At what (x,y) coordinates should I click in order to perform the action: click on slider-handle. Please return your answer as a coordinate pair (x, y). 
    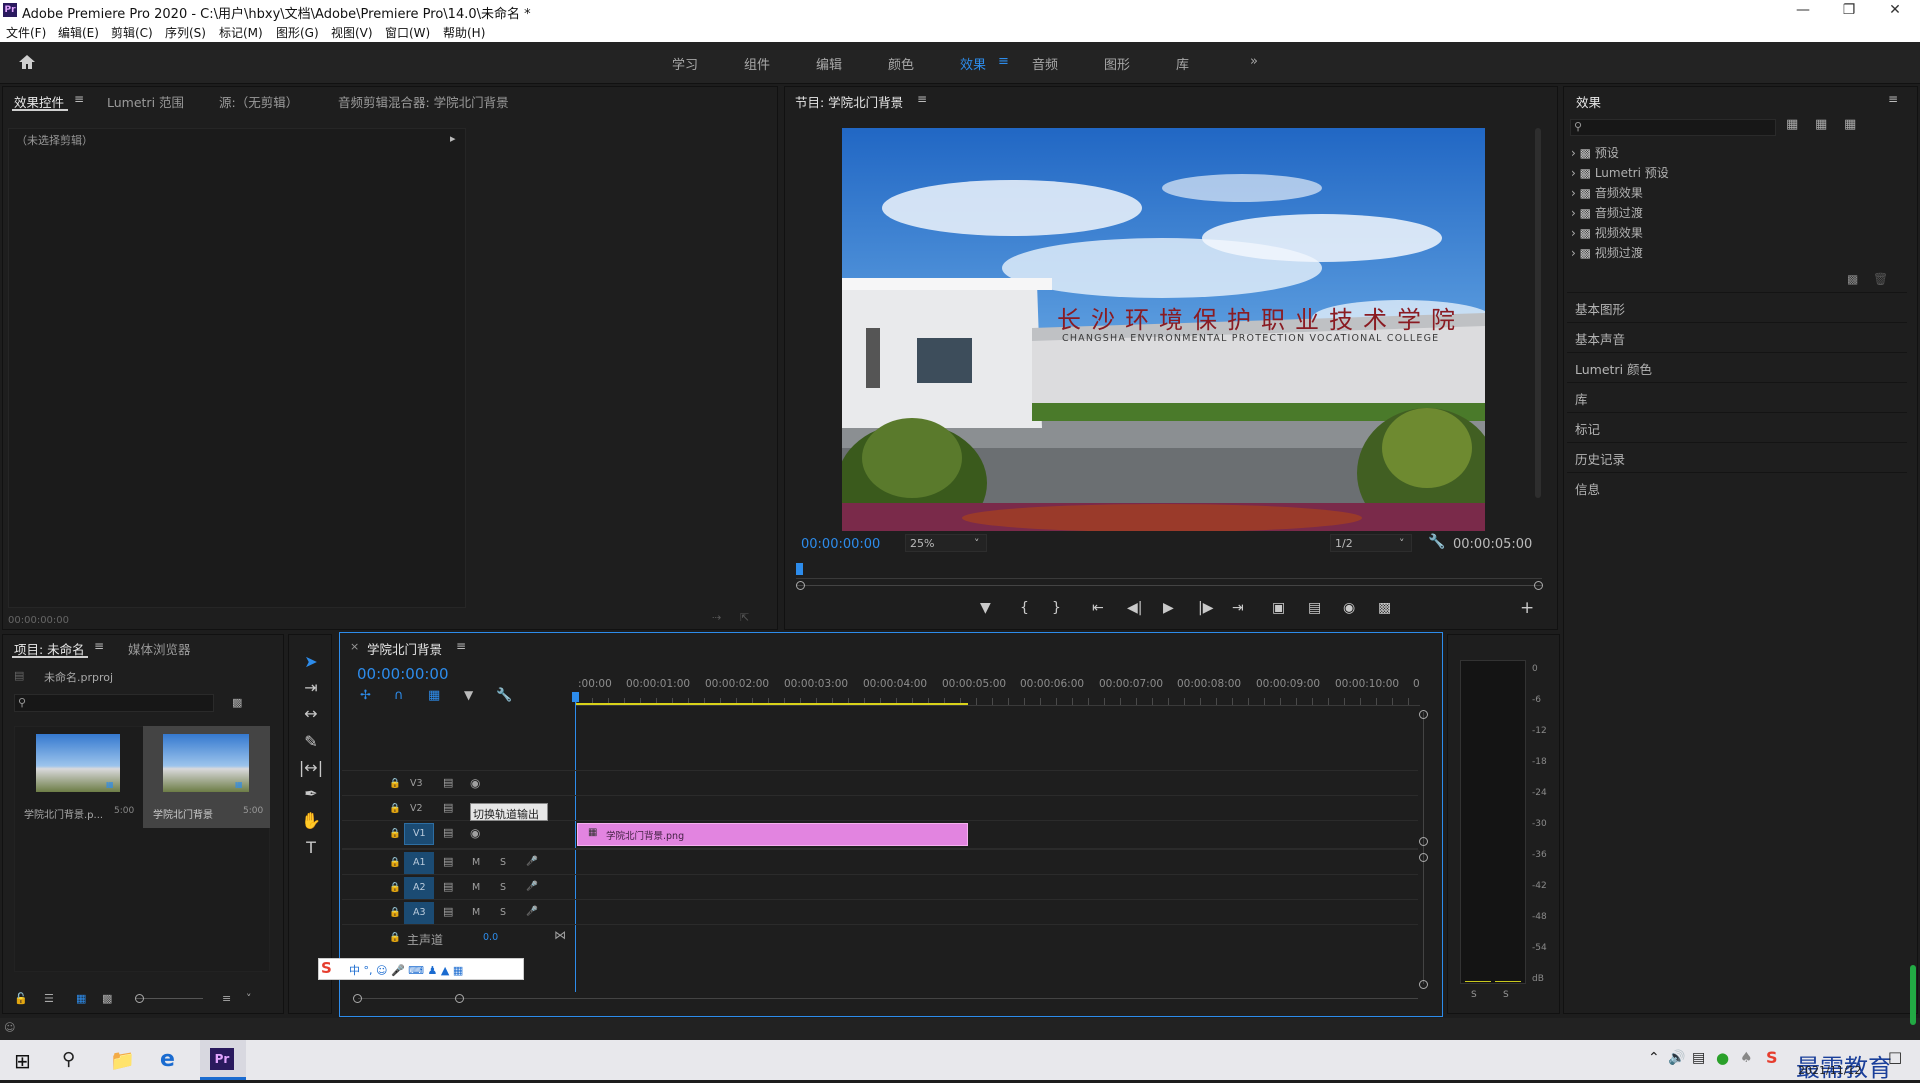
    Looking at the image, I should click on (139, 998).